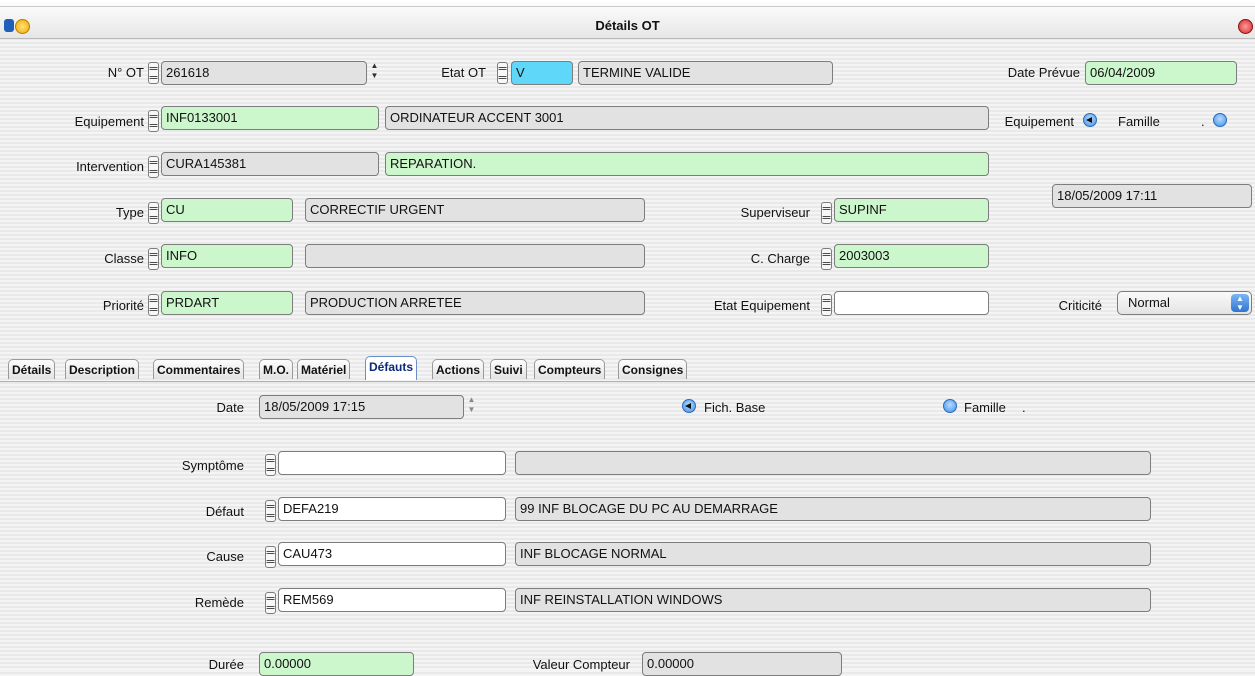 Image resolution: width=1255 pixels, height=676 pixels. I want to click on c-charge-field: 2003003, so click(911, 256).